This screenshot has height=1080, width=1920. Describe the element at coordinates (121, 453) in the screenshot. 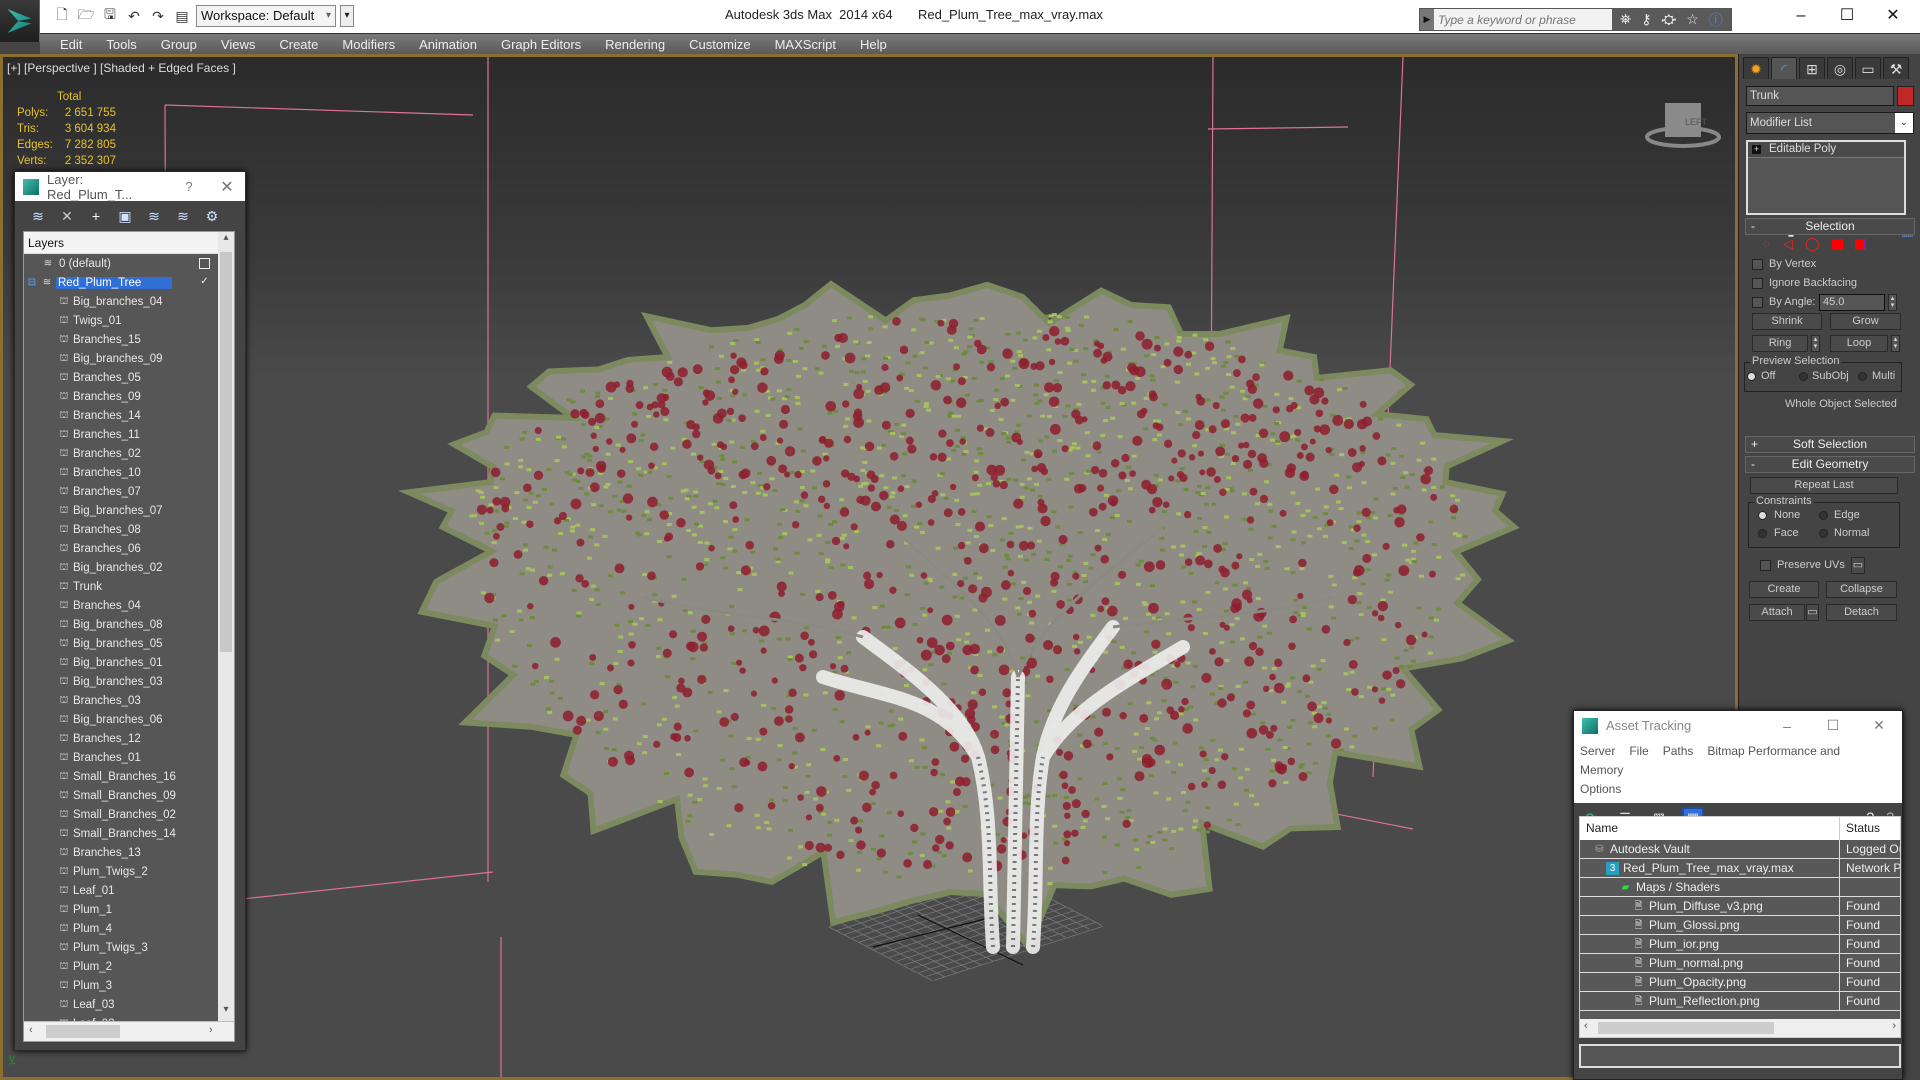

I see `object-row: ⛫ Branches_02` at that location.